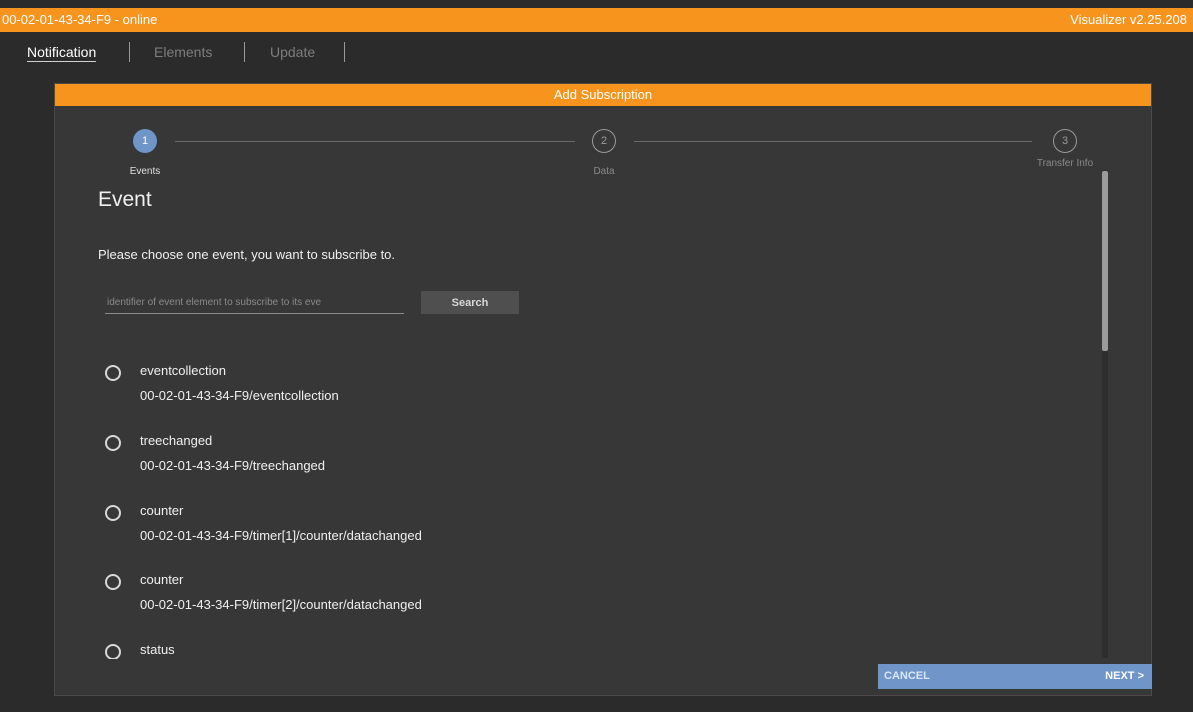 Image resolution: width=1193 pixels, height=712 pixels. I want to click on tab-elements: Elements, so click(183, 52).